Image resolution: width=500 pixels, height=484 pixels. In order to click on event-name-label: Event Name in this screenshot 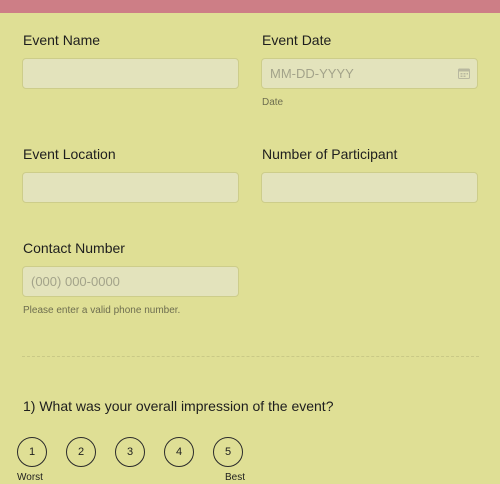, I will do `click(62, 40)`.